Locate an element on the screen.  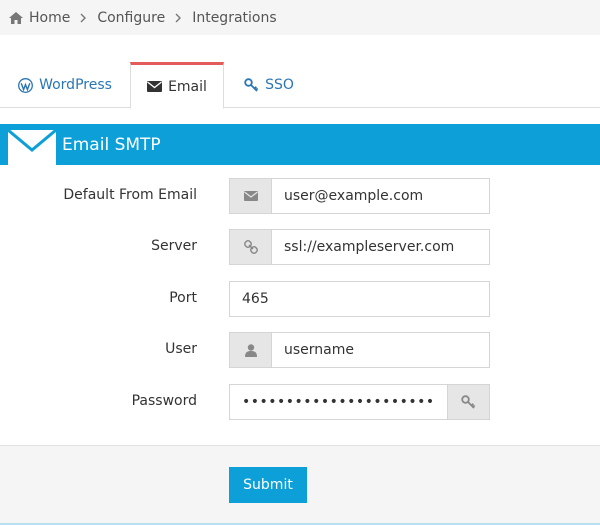
tab-wordpress-label: WordPress is located at coordinates (75, 85).